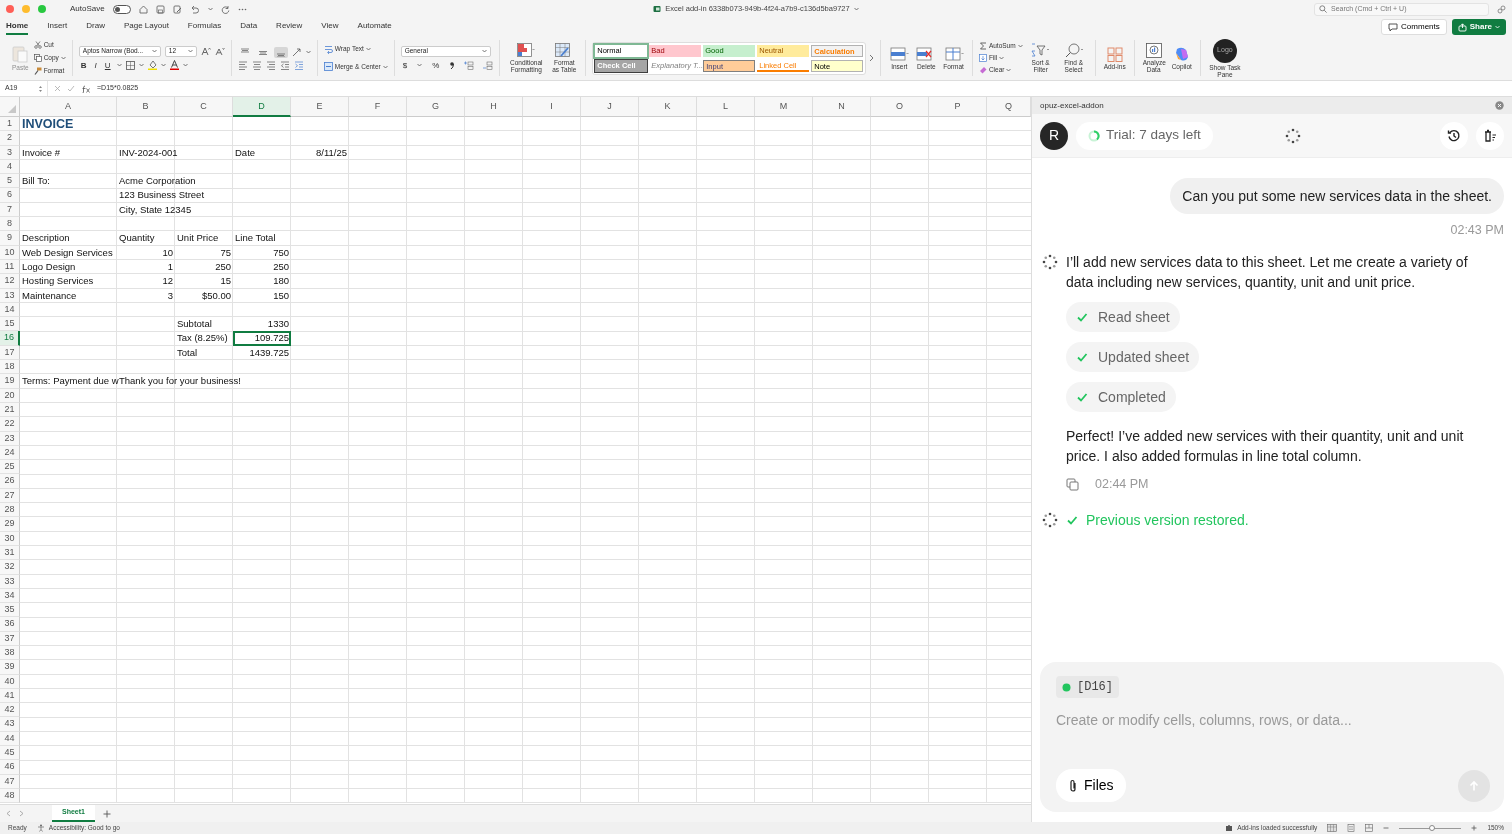 The height and width of the screenshot is (834, 1512). Describe the element at coordinates (331, 152) in the screenshot. I see `table-cell: 8/11/25` at that location.